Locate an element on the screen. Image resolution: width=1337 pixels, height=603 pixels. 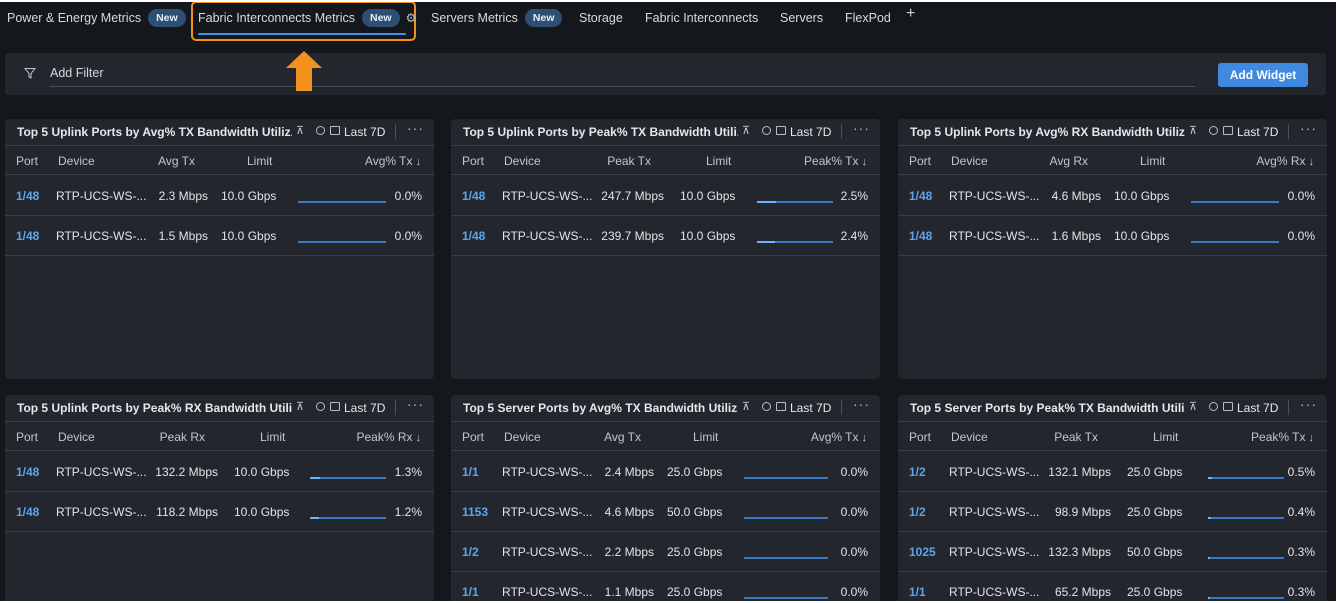
table-row: 1/48 RTP-UCS-WS-... 1.6 Mbps 10.0 Gbps 0.0% is located at coordinates (1112, 236).